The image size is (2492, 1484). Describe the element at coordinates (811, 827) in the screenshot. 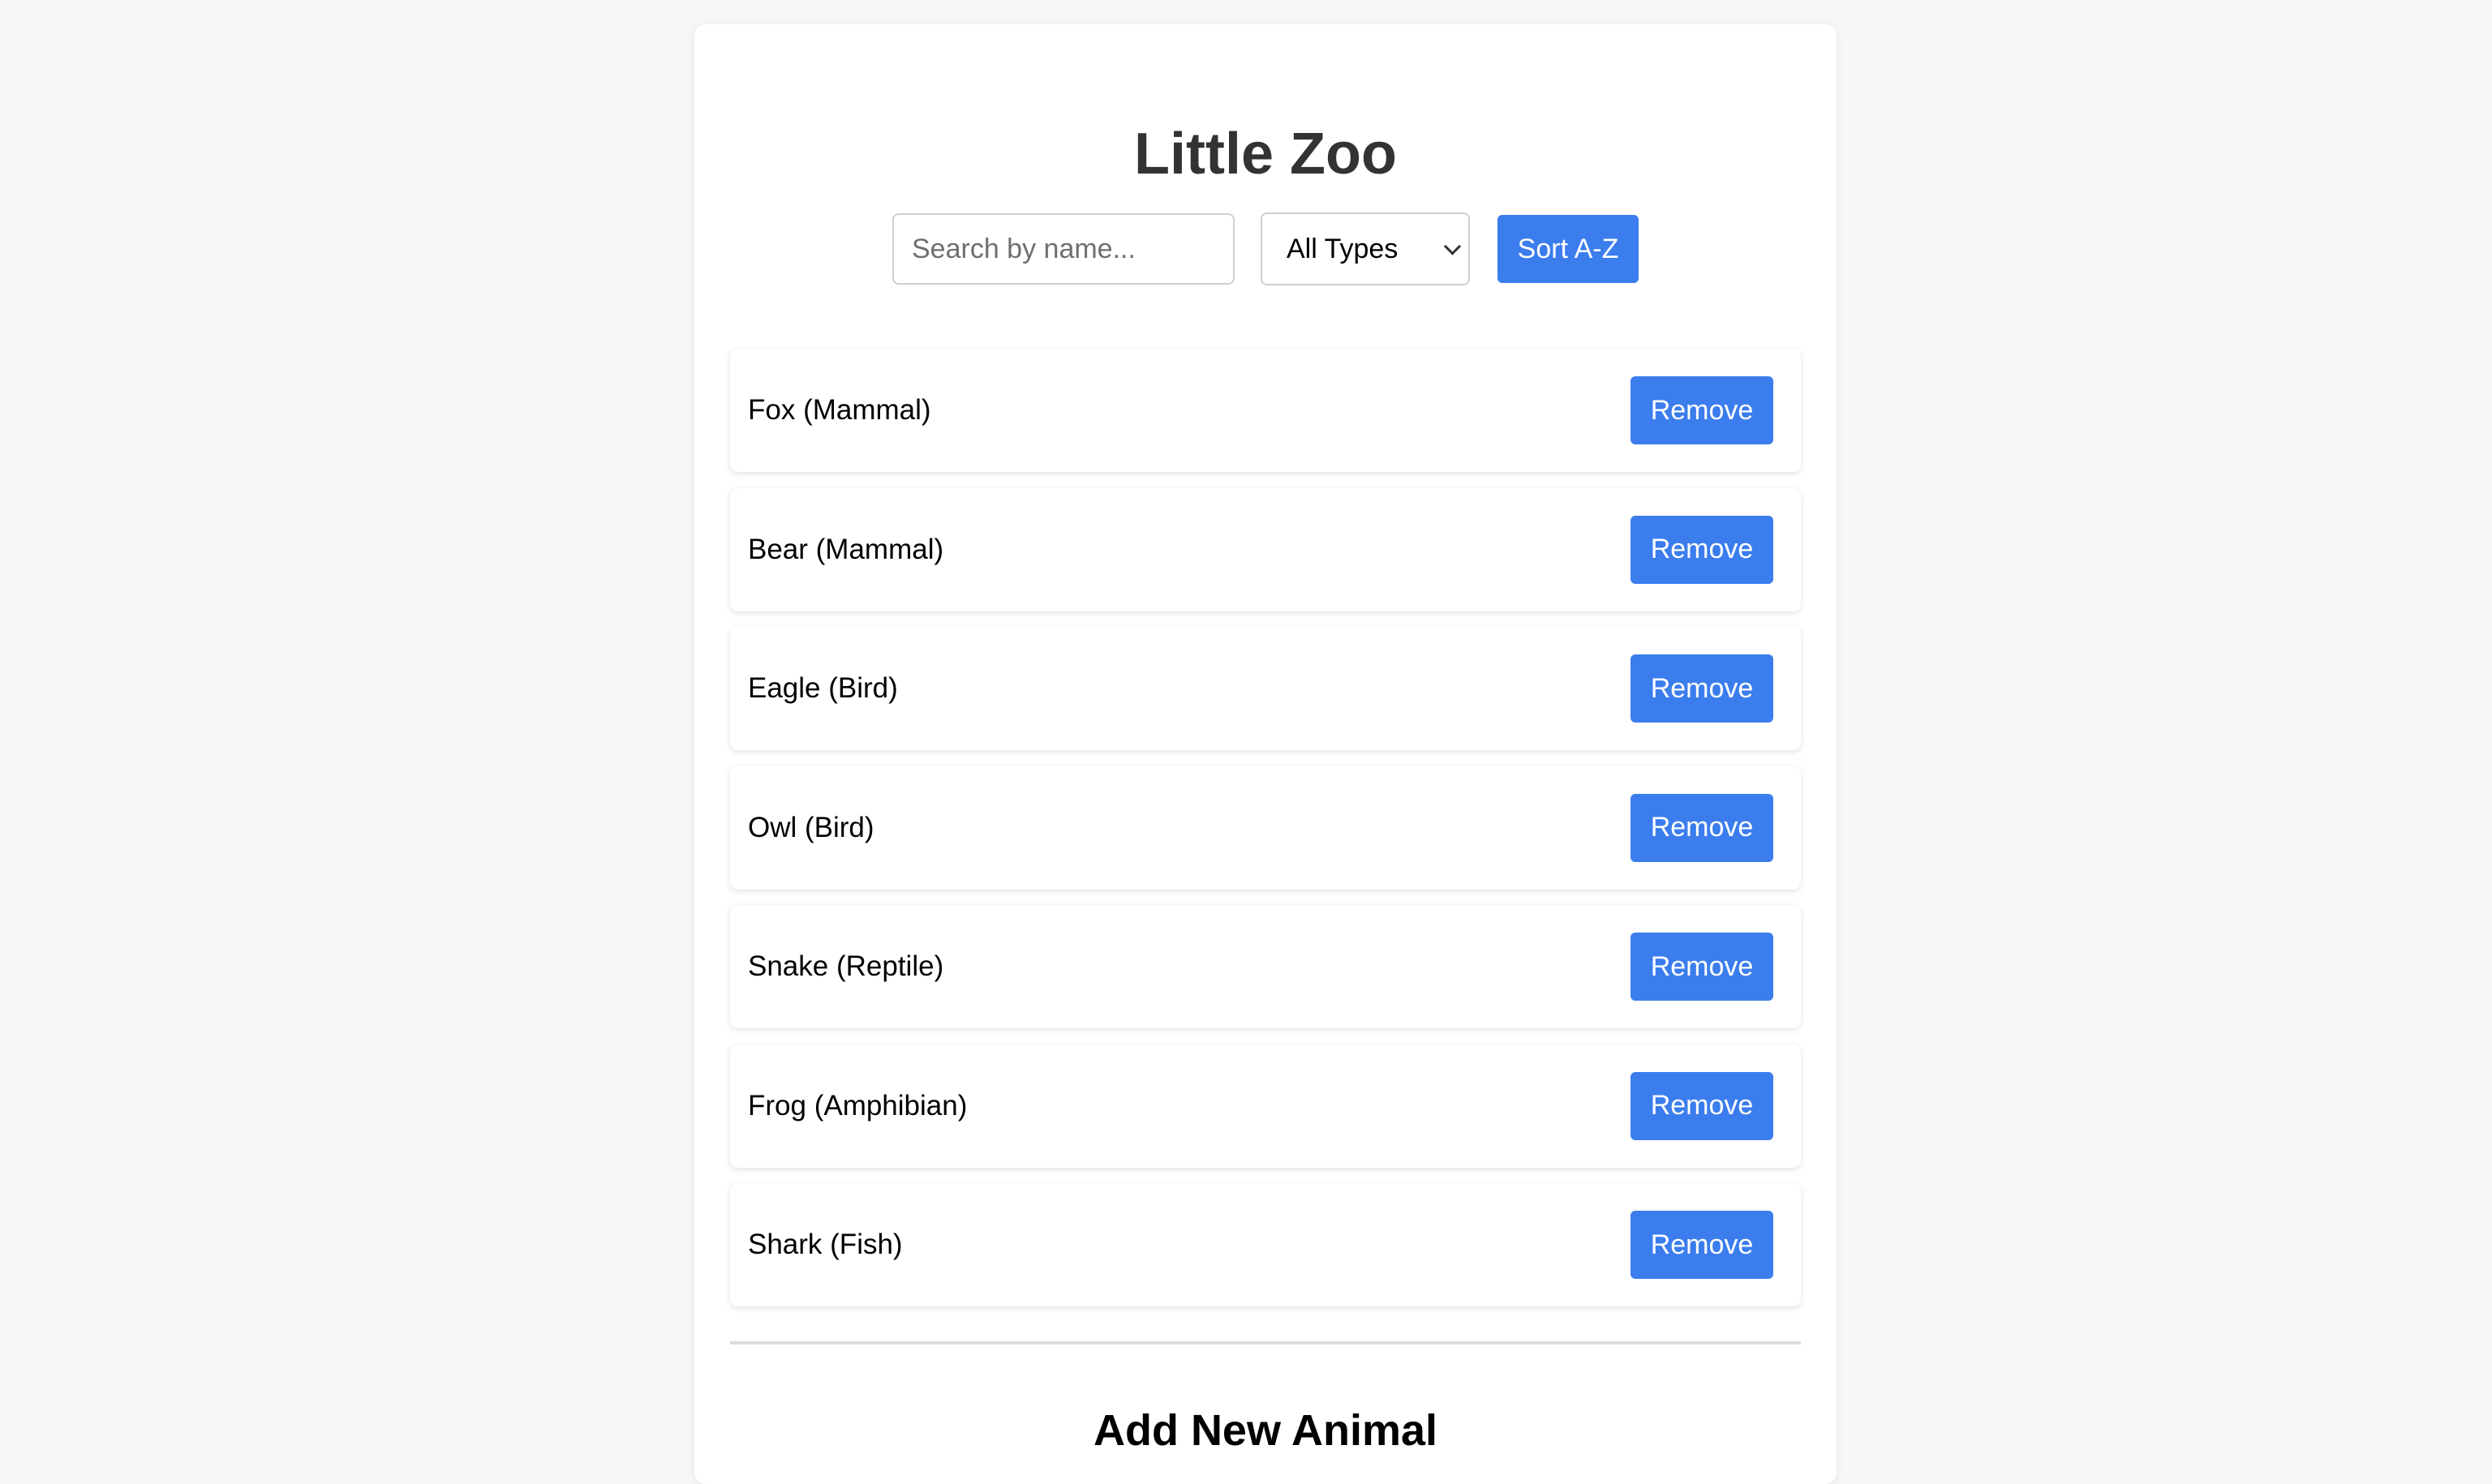

I see `animal-label: Owl (Bird)` at that location.